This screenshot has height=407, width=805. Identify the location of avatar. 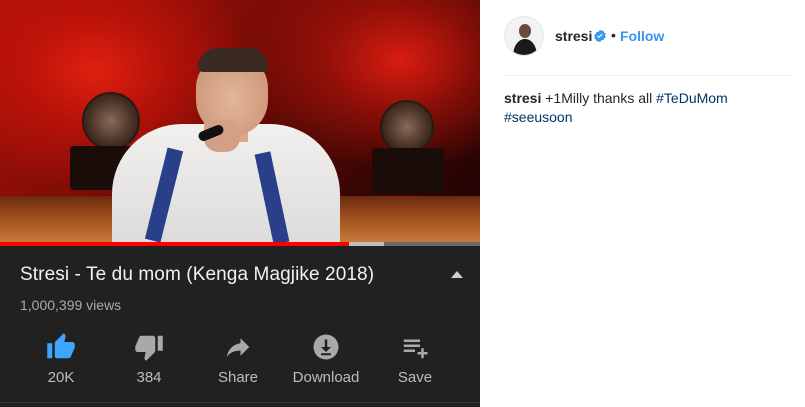
(524, 36).